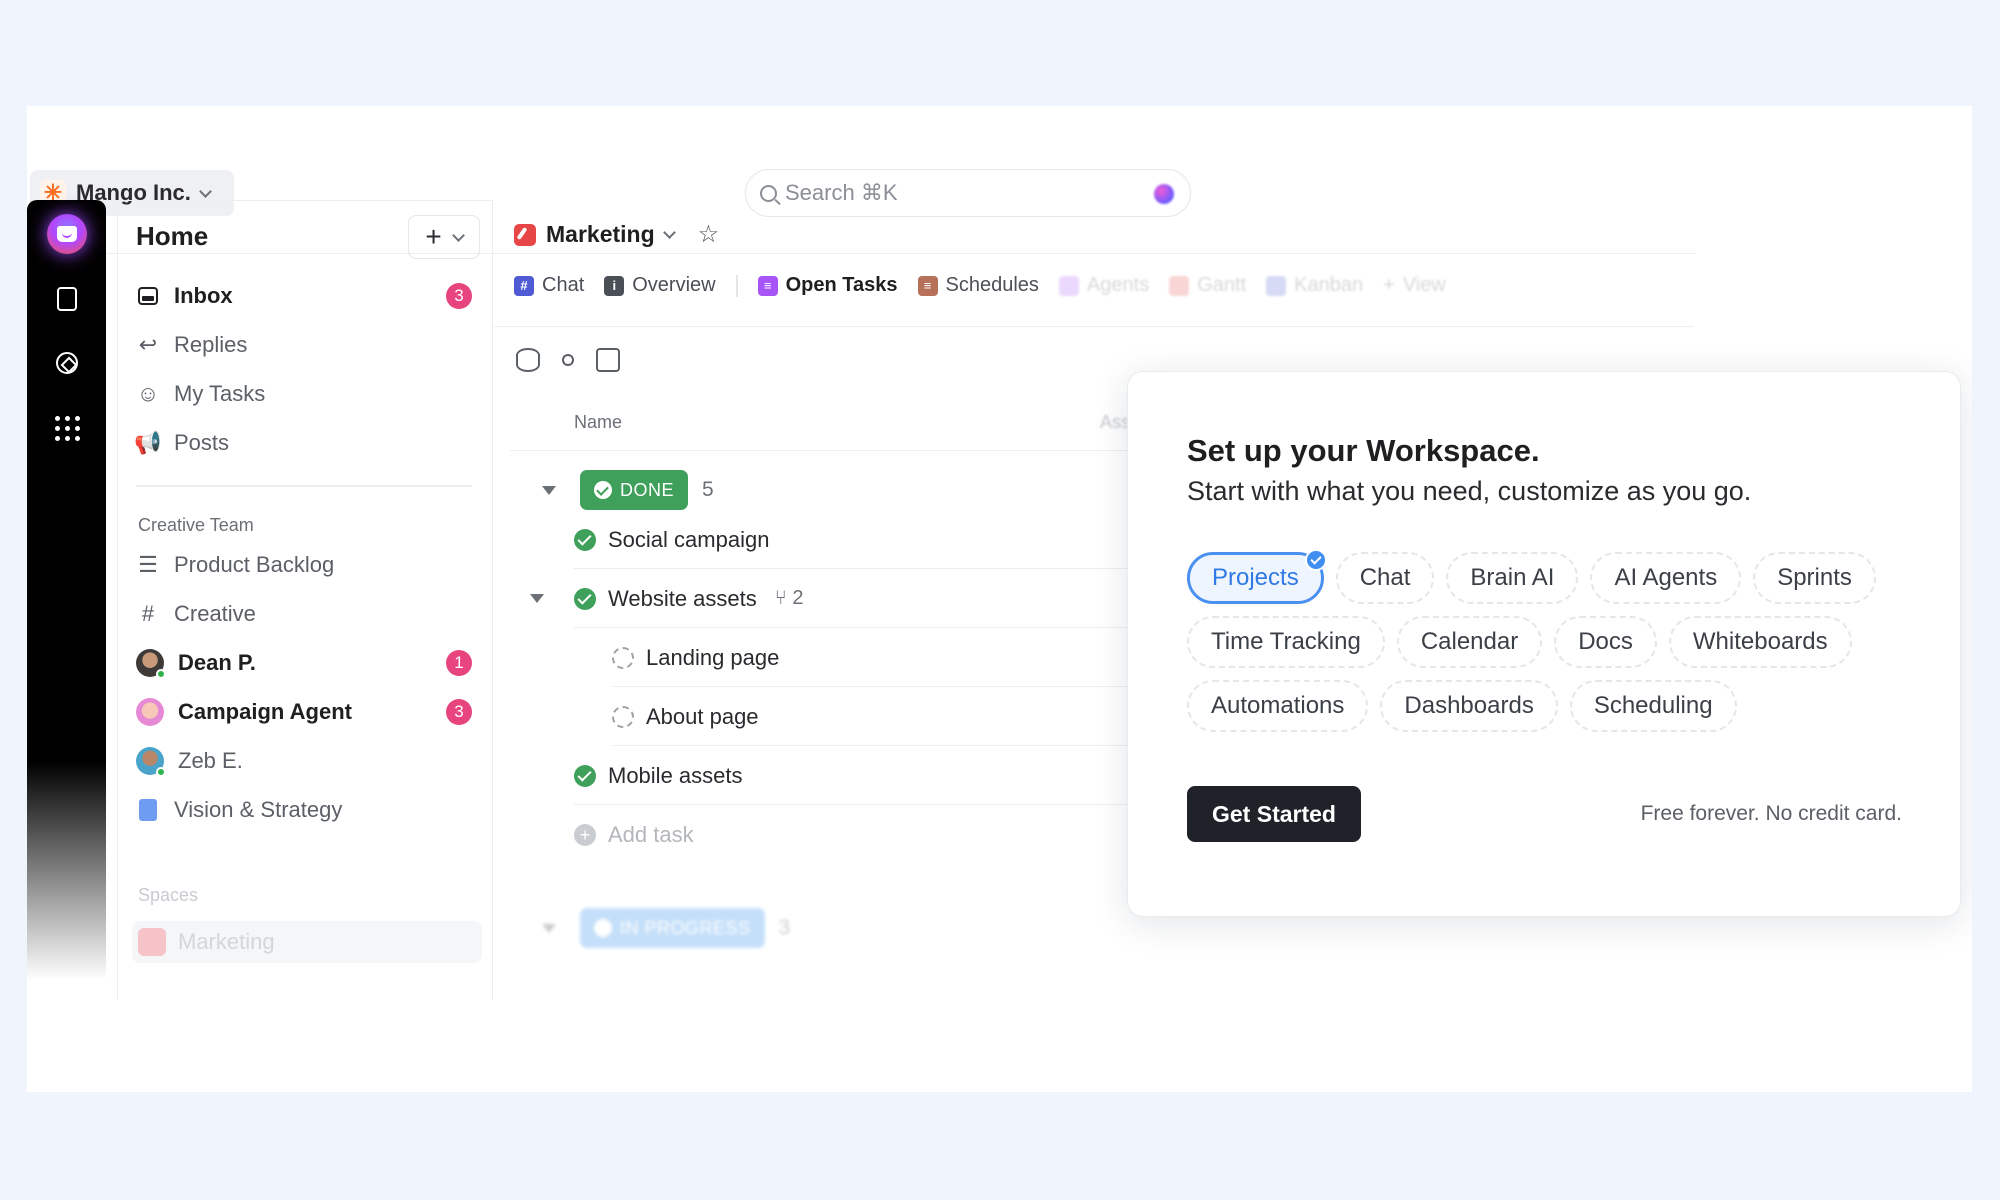 This screenshot has height=1200, width=2000. I want to click on sidebar-item-replies: ↩ Replies, so click(309, 345).